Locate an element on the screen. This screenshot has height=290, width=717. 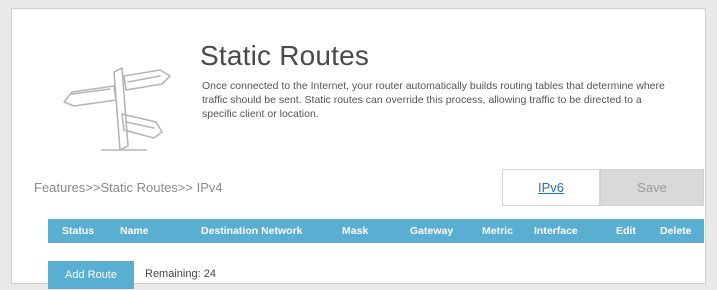
save-button: Save is located at coordinates (652, 187).